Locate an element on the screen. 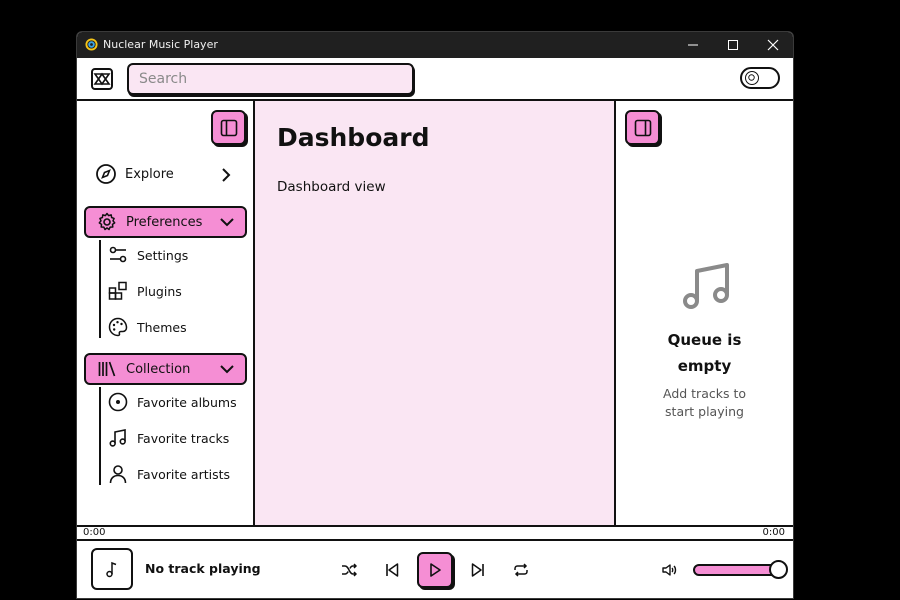 The width and height of the screenshot is (900, 600). volume-icon is located at coordinates (669, 570).